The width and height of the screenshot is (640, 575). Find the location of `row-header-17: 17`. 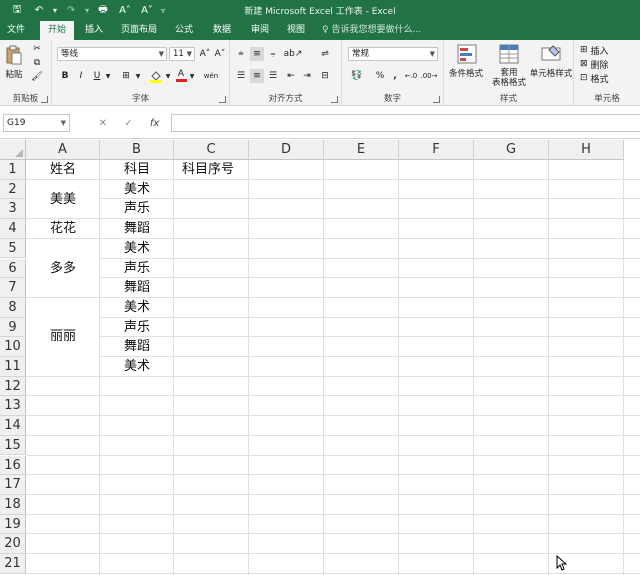

row-header-17: 17 is located at coordinates (13, 485).